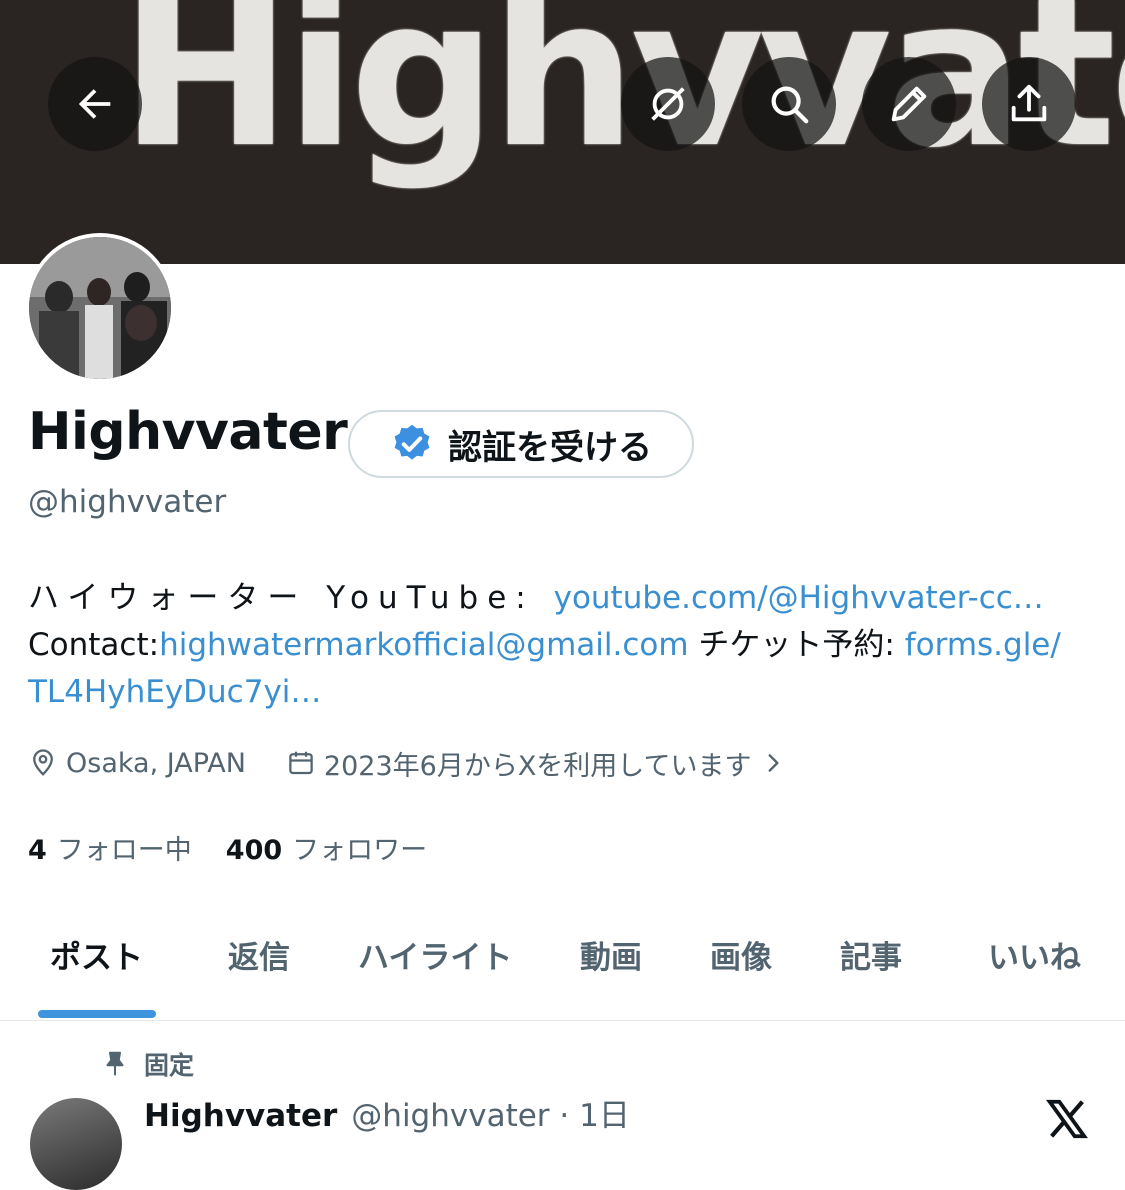 This screenshot has width=1125, height=1190. Describe the element at coordinates (43, 762) in the screenshot. I see `location-pin-icon` at that location.